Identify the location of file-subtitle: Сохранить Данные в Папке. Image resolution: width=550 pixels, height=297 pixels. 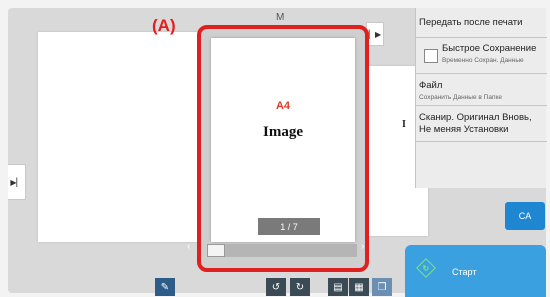
(460, 97).